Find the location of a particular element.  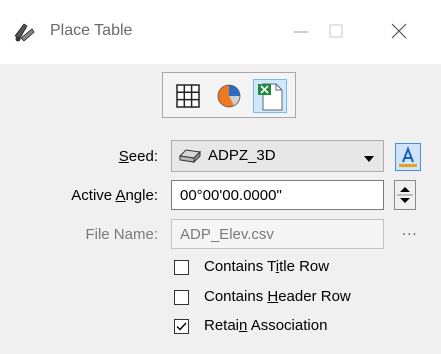

contains-title-row-label: Contains Title Row is located at coordinates (267, 266).